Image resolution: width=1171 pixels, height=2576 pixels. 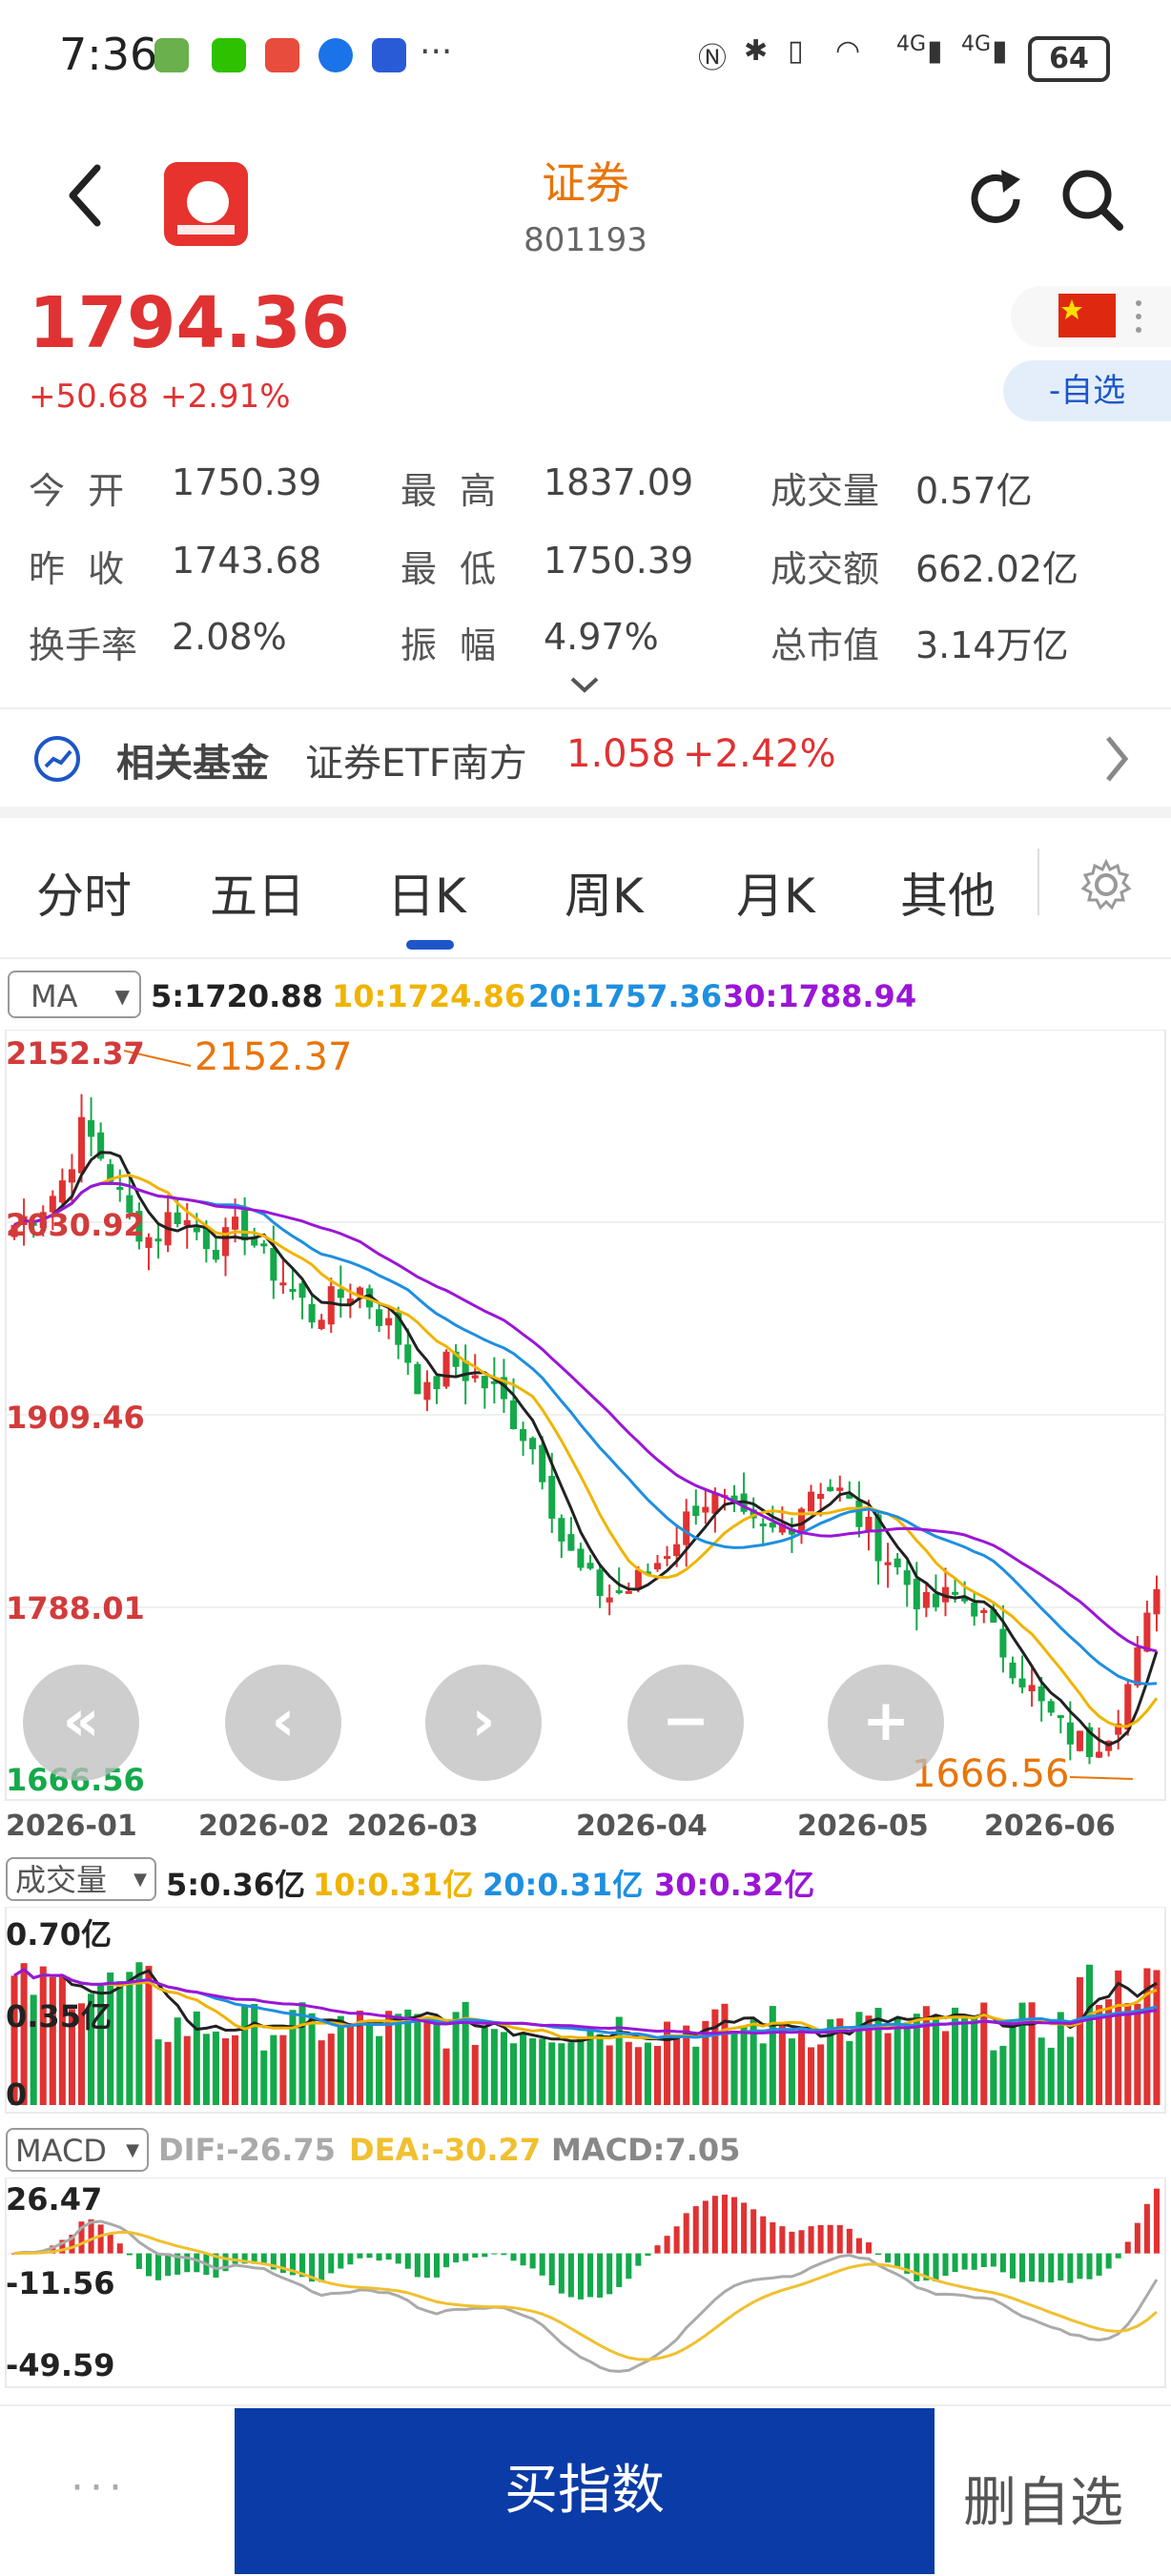 I want to click on section-gap, so click(x=585, y=812).